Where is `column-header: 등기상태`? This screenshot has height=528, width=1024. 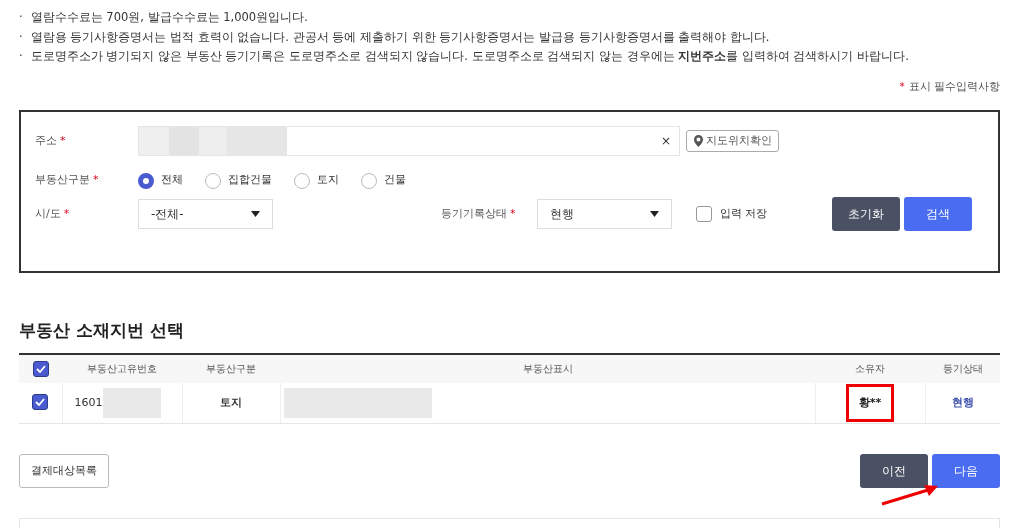 column-header: 등기상태 is located at coordinates (962, 368).